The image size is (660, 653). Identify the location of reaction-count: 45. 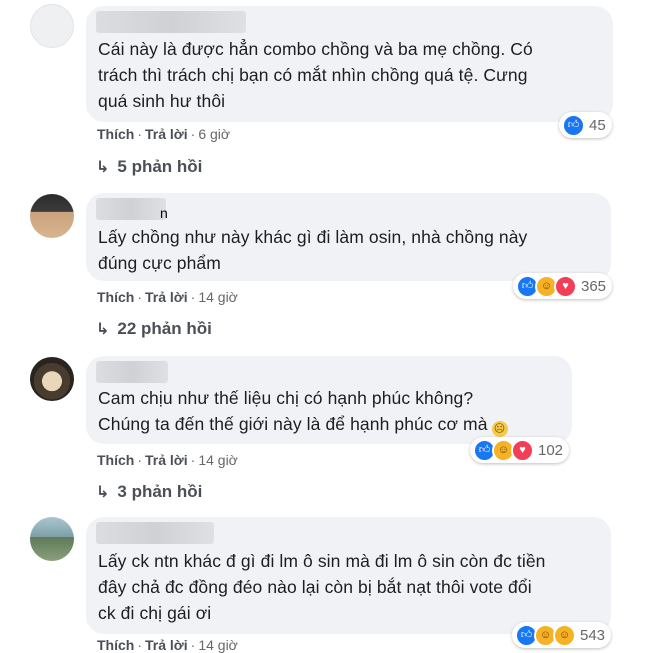
(597, 125).